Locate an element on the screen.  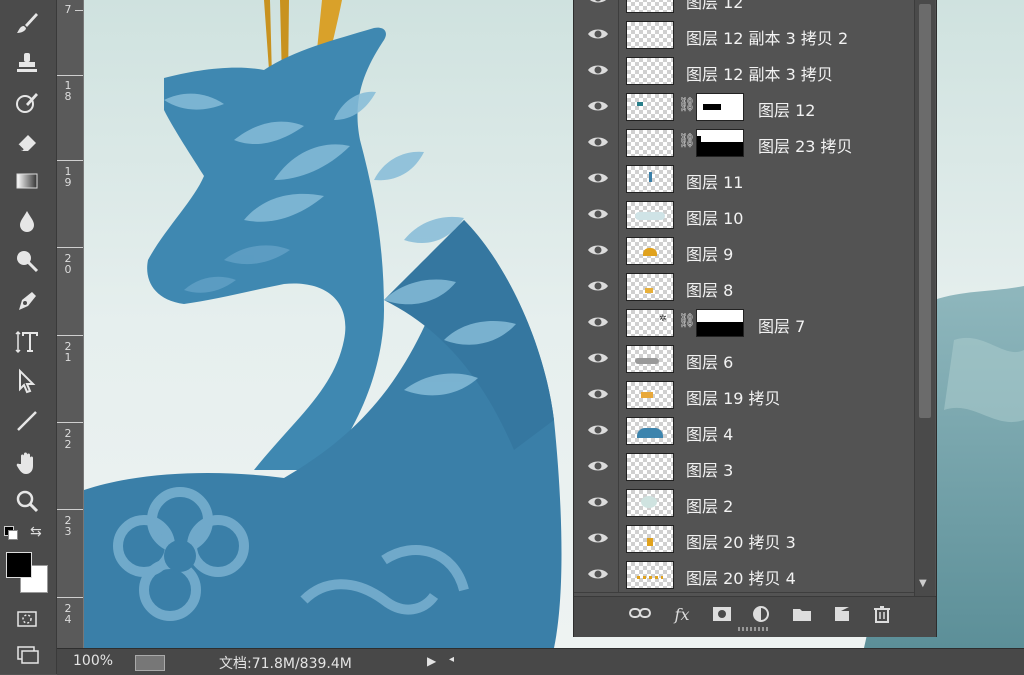
ruler-label-18: 18 is located at coordinates (68, 91).